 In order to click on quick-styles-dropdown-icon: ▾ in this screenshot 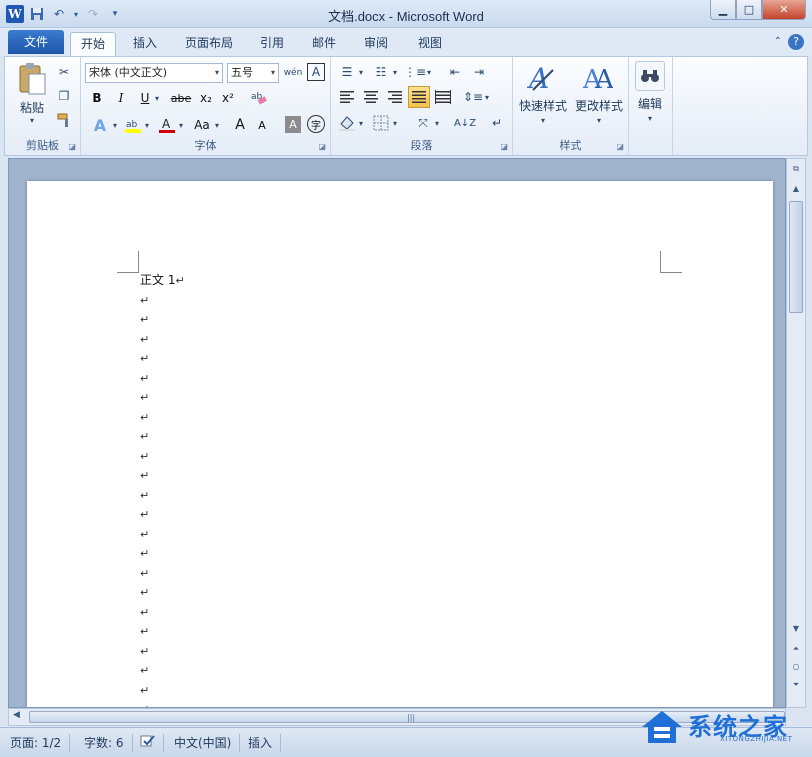, I will do `click(543, 120)`.